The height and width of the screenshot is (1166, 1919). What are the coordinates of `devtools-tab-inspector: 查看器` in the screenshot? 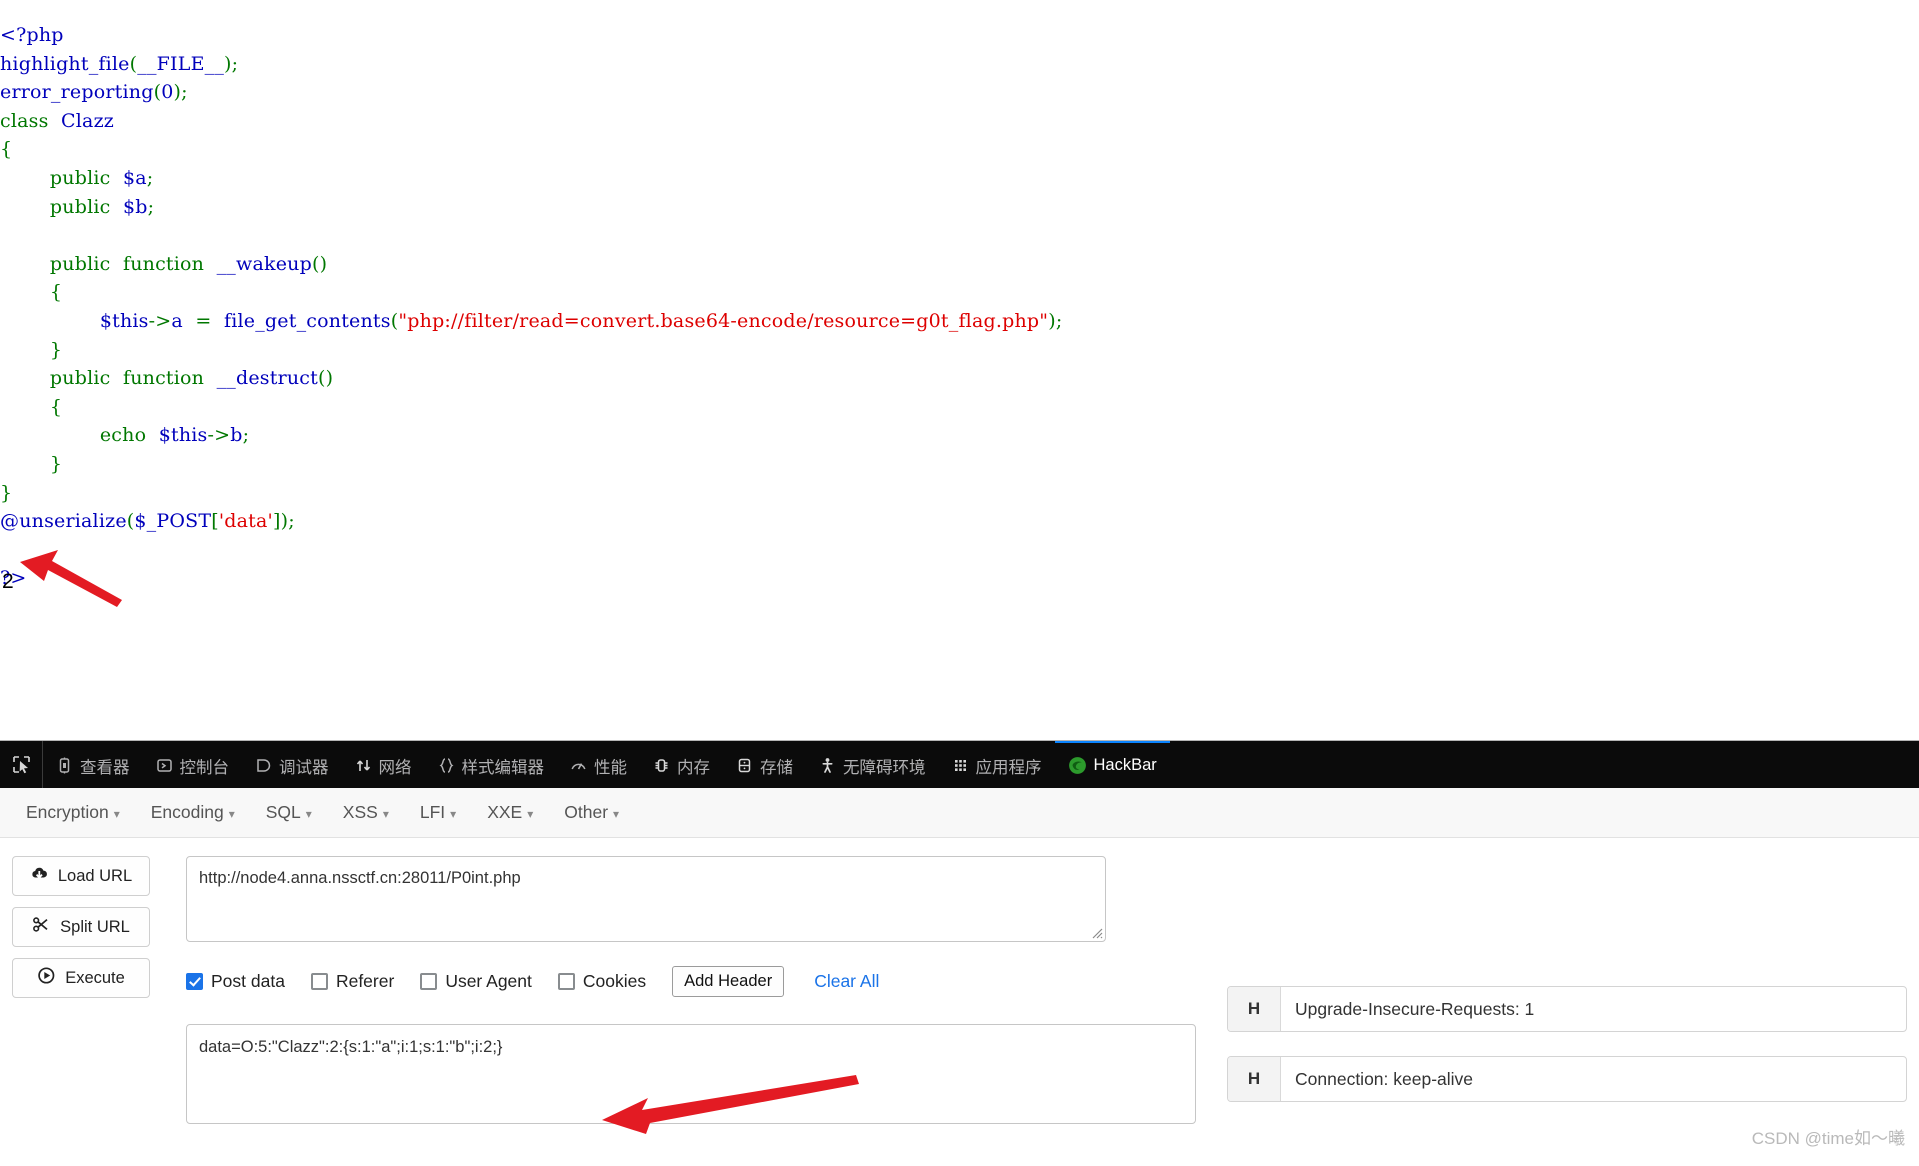 It's located at (93, 764).